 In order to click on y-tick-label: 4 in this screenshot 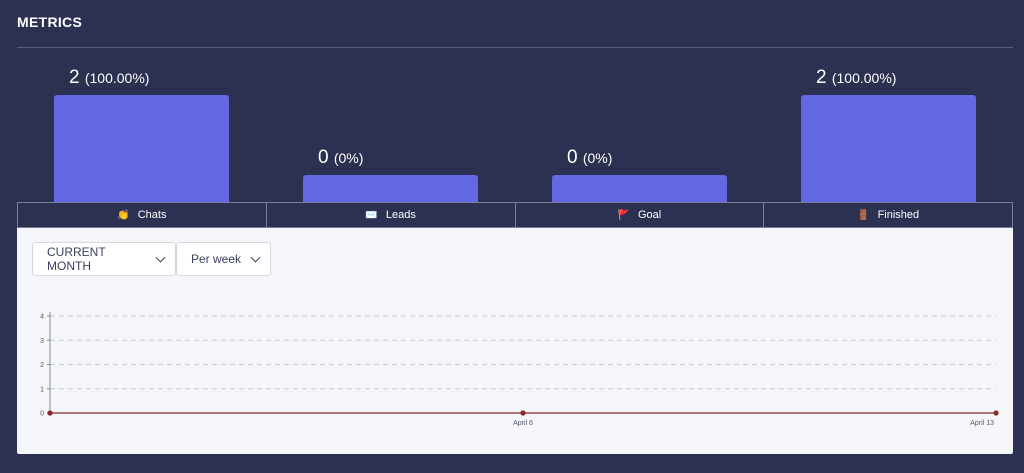, I will do `click(42, 317)`.